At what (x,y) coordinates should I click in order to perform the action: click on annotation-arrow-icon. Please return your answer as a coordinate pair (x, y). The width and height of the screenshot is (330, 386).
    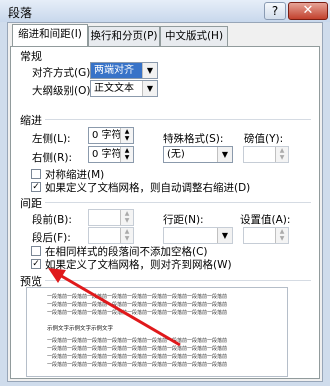
    Looking at the image, I should click on (114, 307).